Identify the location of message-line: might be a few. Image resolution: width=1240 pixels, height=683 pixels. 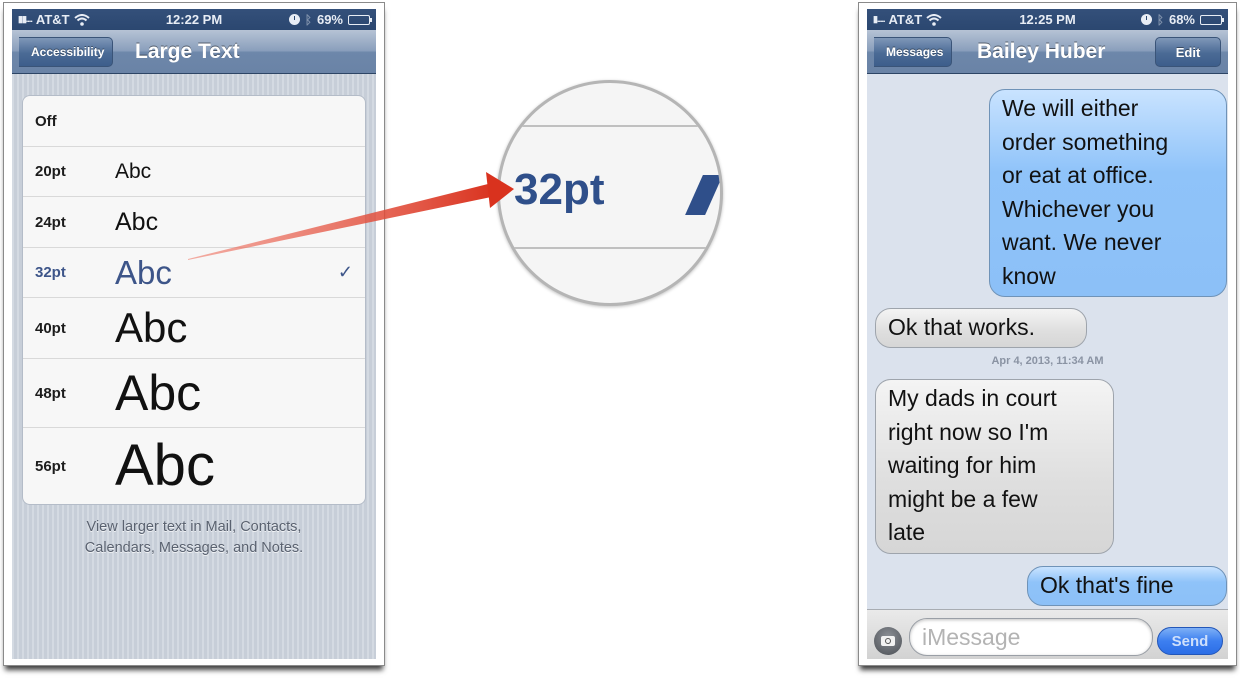
(963, 498).